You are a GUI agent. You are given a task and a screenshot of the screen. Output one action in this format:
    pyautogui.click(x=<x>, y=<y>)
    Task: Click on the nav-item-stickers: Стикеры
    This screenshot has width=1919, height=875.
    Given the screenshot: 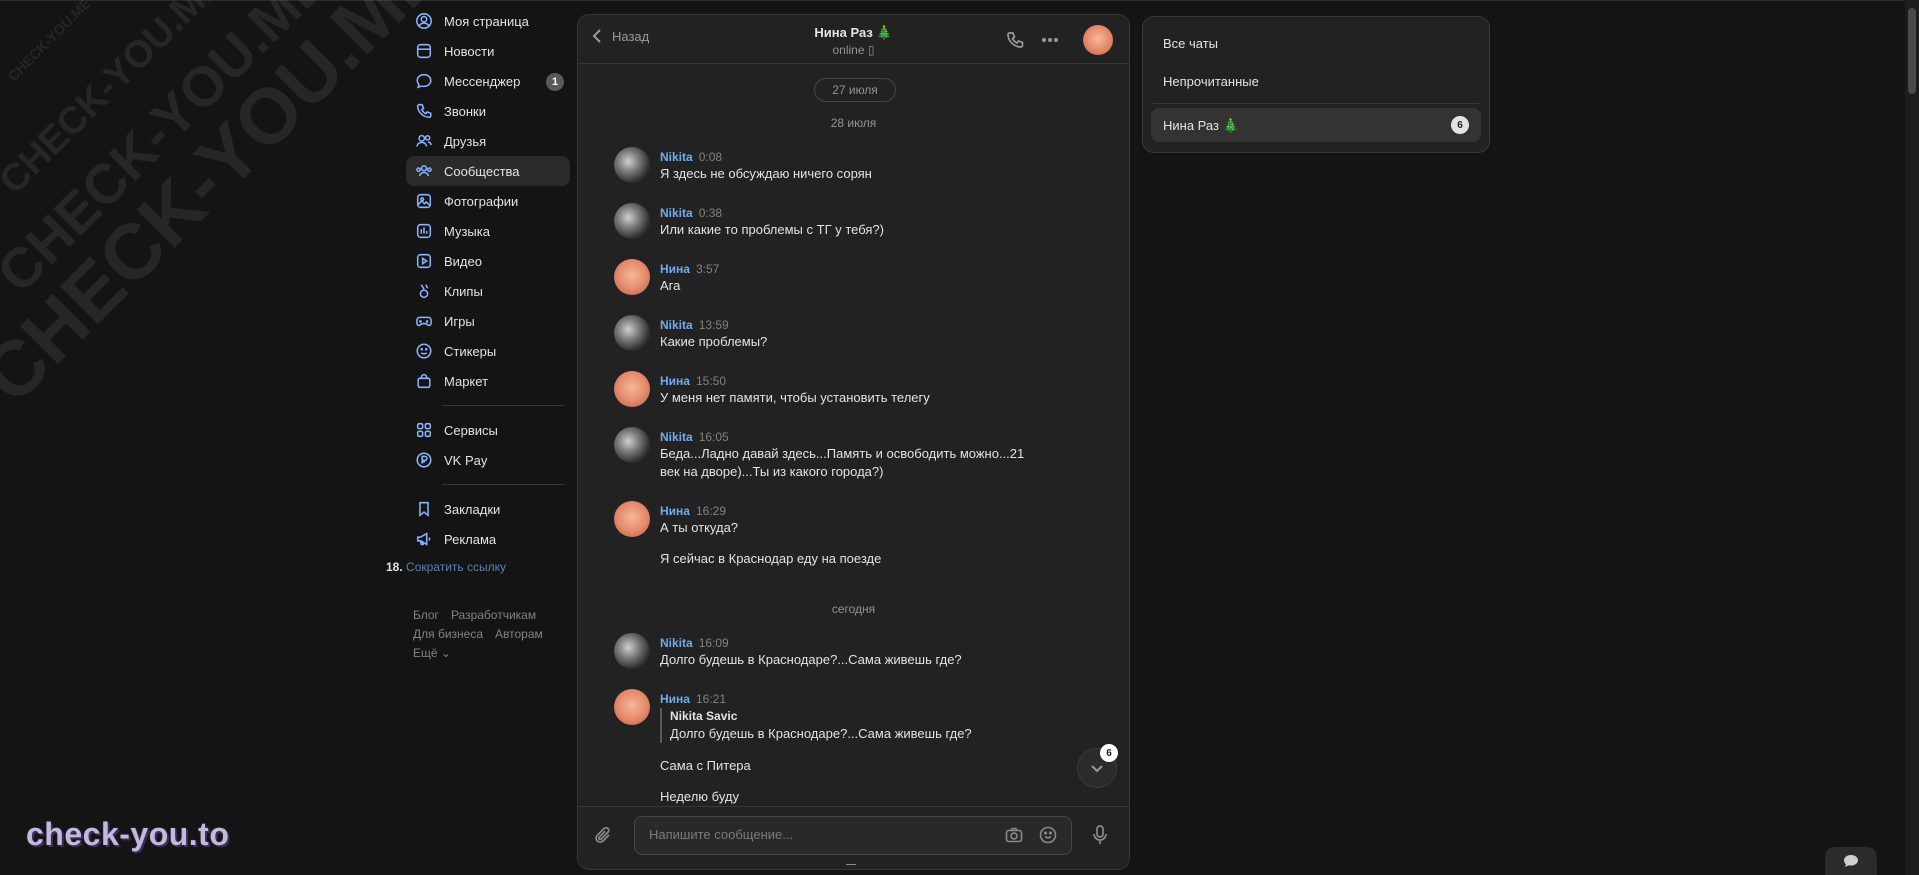 What is the action you would take?
    pyautogui.click(x=488, y=351)
    